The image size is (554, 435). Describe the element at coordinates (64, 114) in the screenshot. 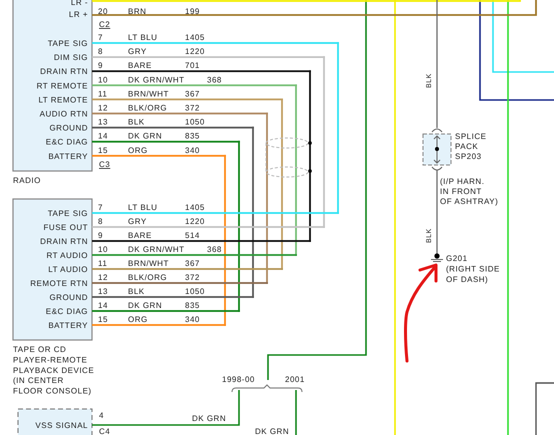

I see `pin-function: AUDIO RTN` at that location.